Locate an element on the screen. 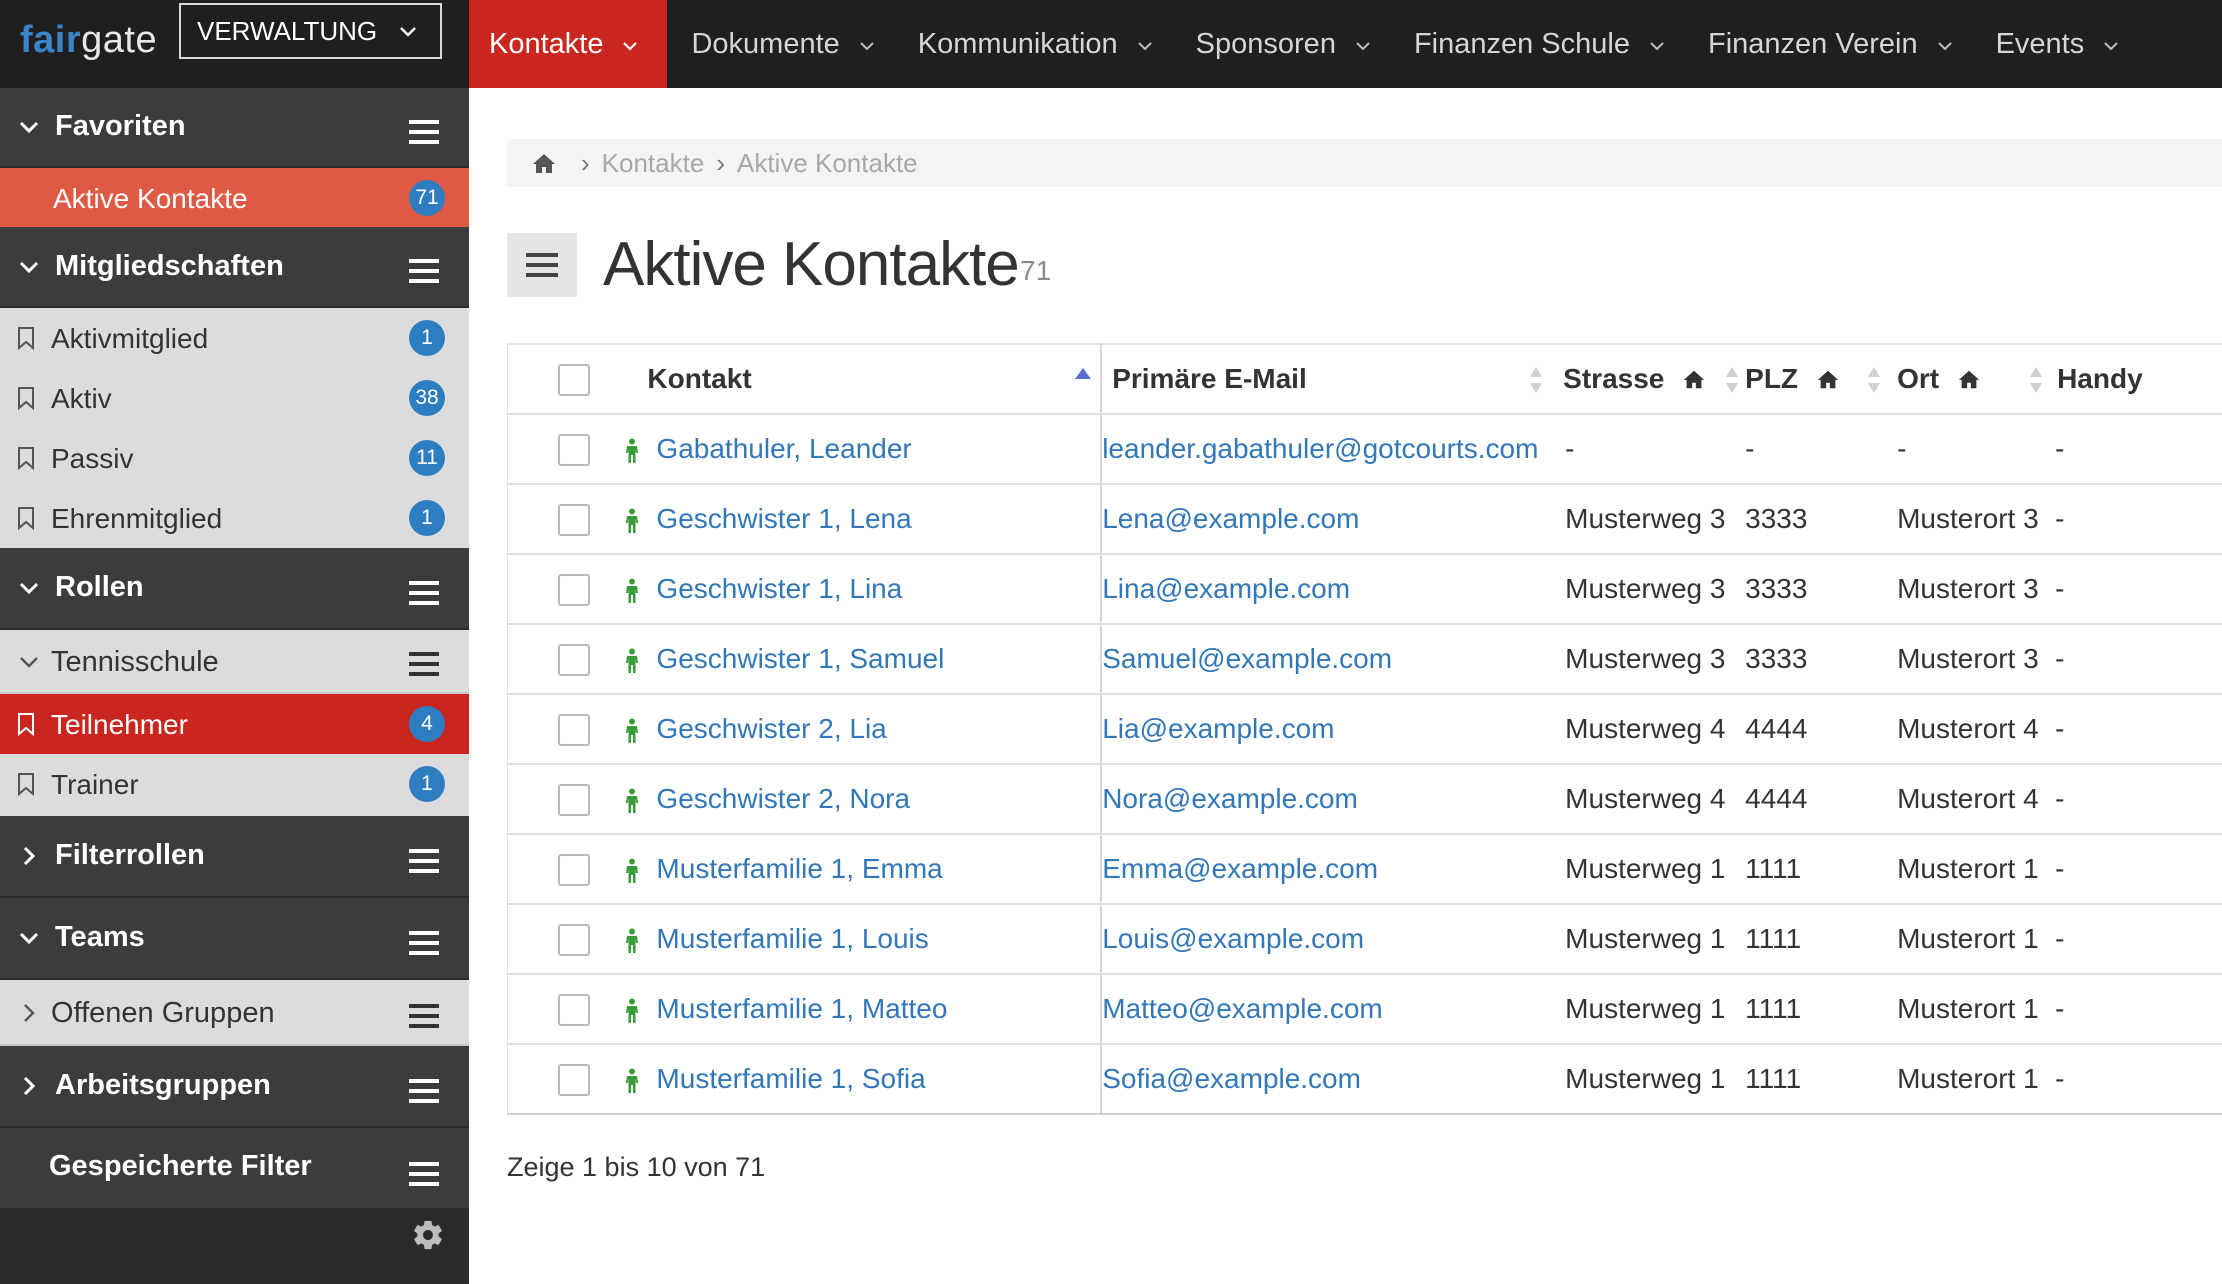 Image resolution: width=2222 pixels, height=1284 pixels. sidebar-subsection-offenen-gruppen: Offenen Gruppen is located at coordinates (234, 1013).